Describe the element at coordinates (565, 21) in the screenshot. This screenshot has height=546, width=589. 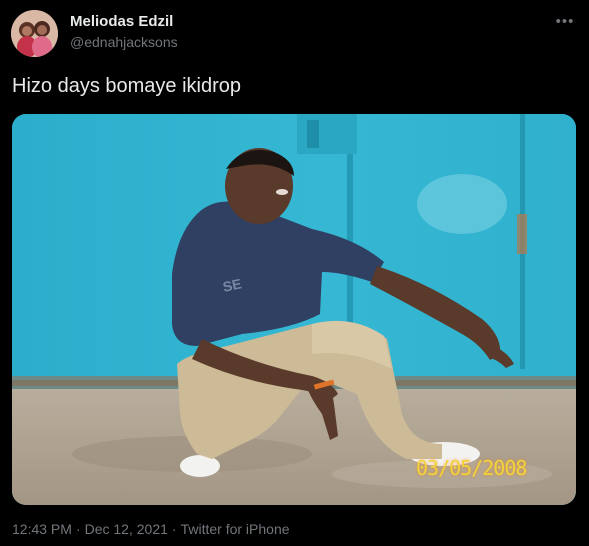
I see `more-horizontal-icon: •••` at that location.